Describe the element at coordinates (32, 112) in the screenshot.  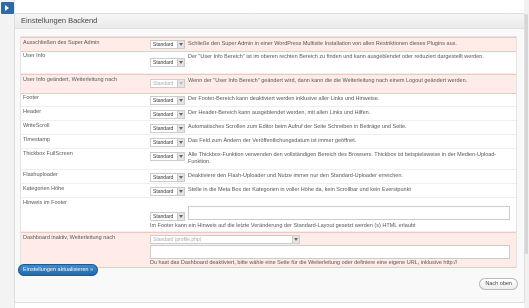
I see `row-label: Header` at that location.